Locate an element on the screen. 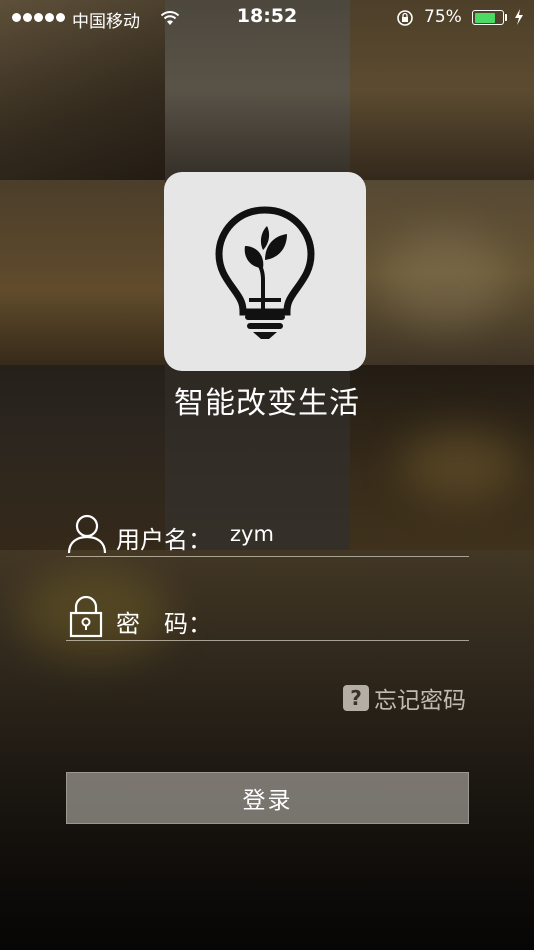 The image size is (534, 950). username-input: zym is located at coordinates (252, 534).